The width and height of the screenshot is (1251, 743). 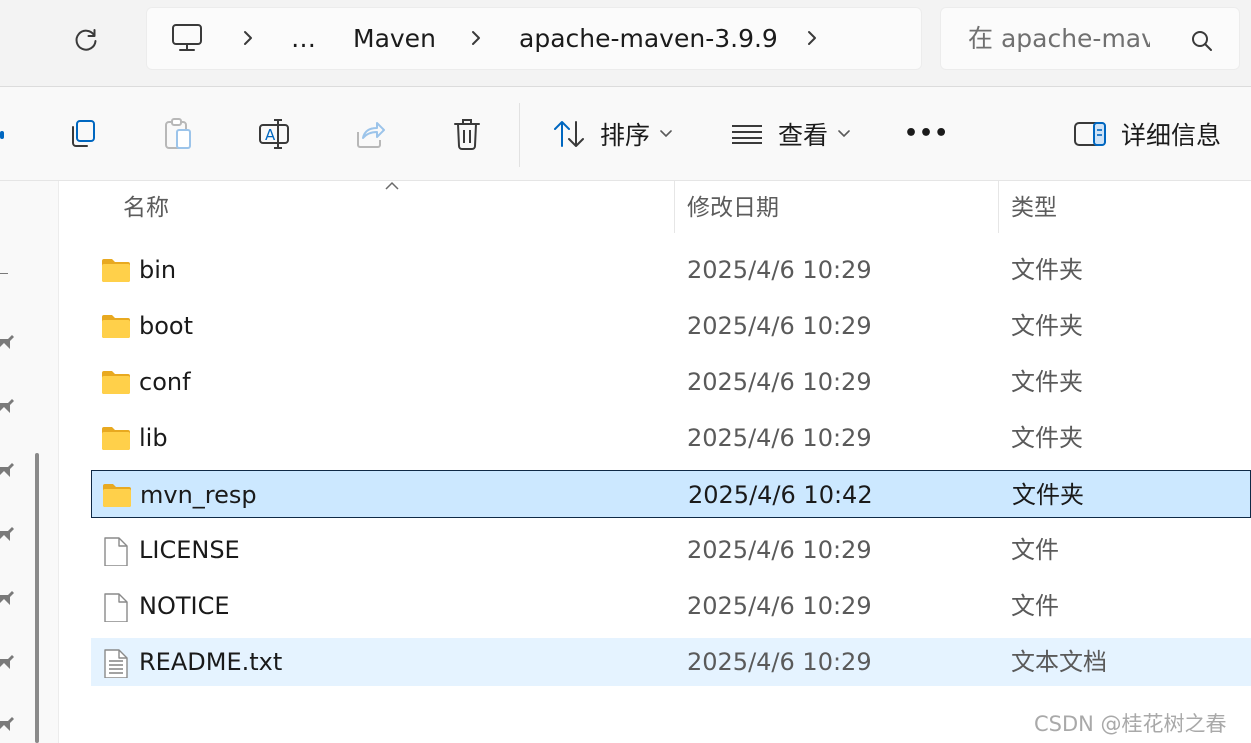 I want to click on command-bar: A 排序 查看 ••• 详细信息, so click(x=625, y=133).